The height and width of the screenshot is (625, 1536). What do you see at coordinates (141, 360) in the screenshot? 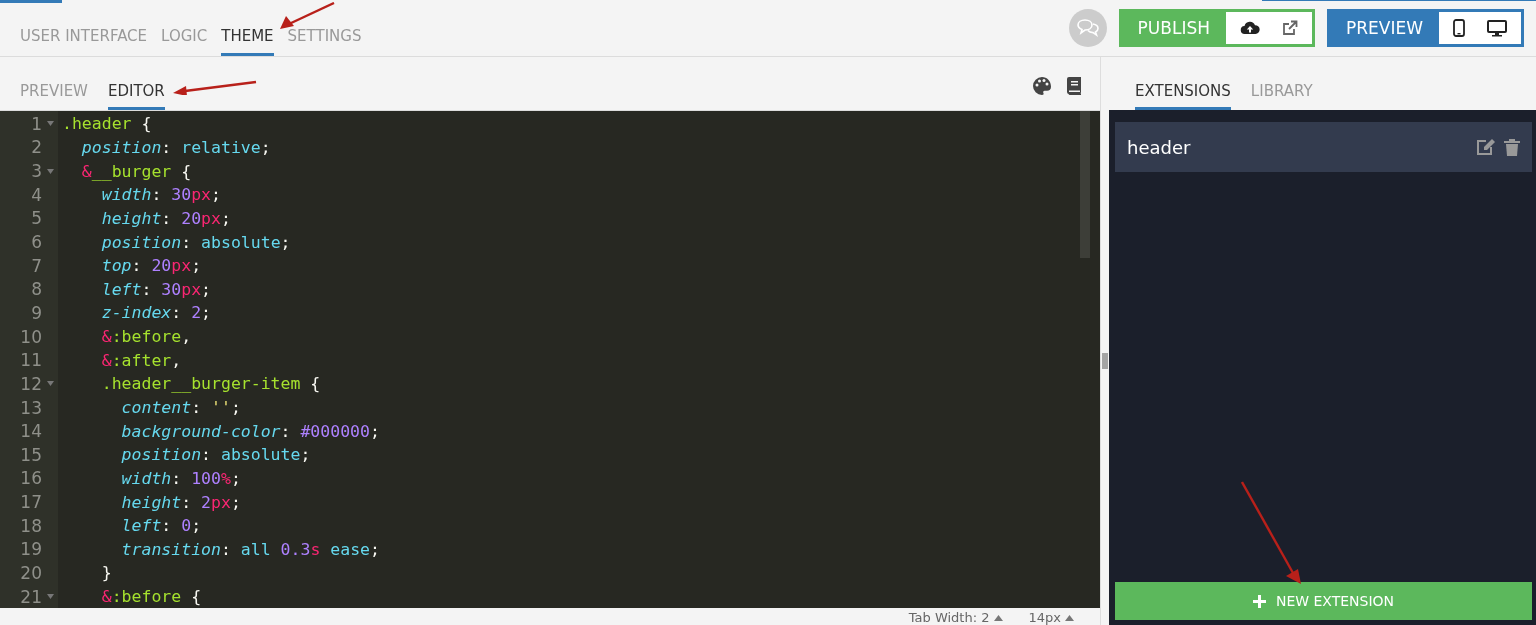
I see `code-line: &:after,` at bounding box center [141, 360].